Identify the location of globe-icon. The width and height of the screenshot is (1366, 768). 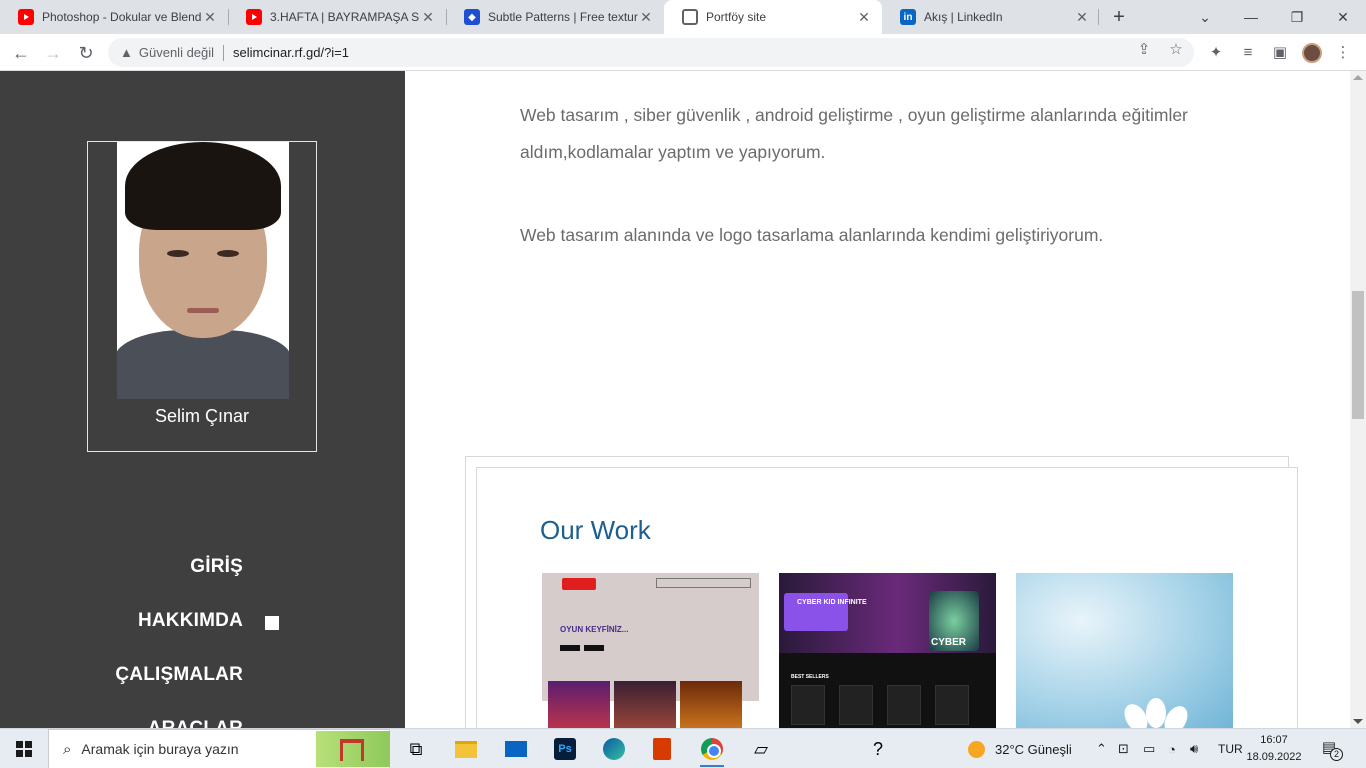
(690, 17).